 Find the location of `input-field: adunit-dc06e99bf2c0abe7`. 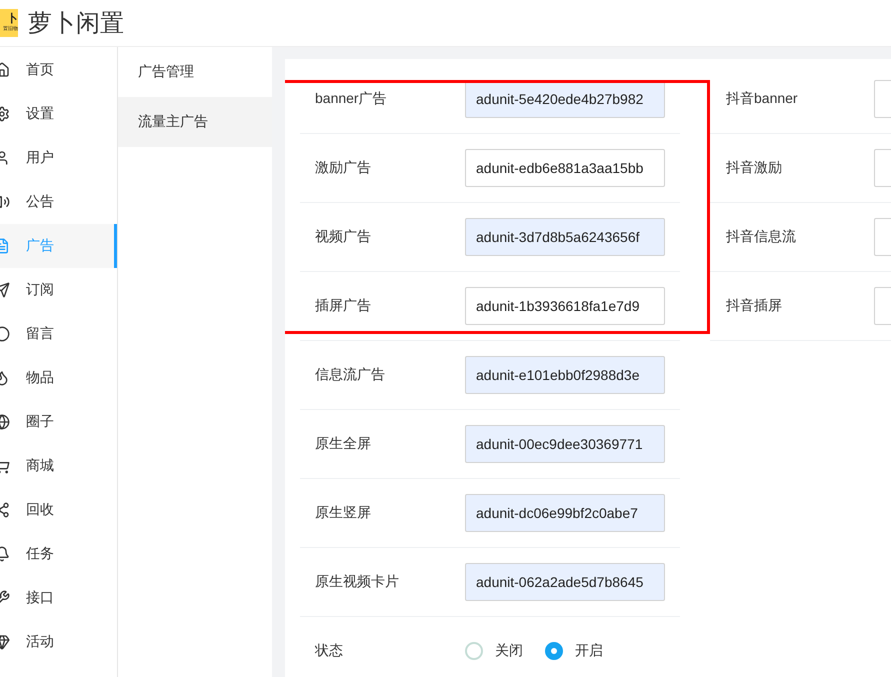

input-field: adunit-dc06e99bf2c0abe7 is located at coordinates (565, 513).